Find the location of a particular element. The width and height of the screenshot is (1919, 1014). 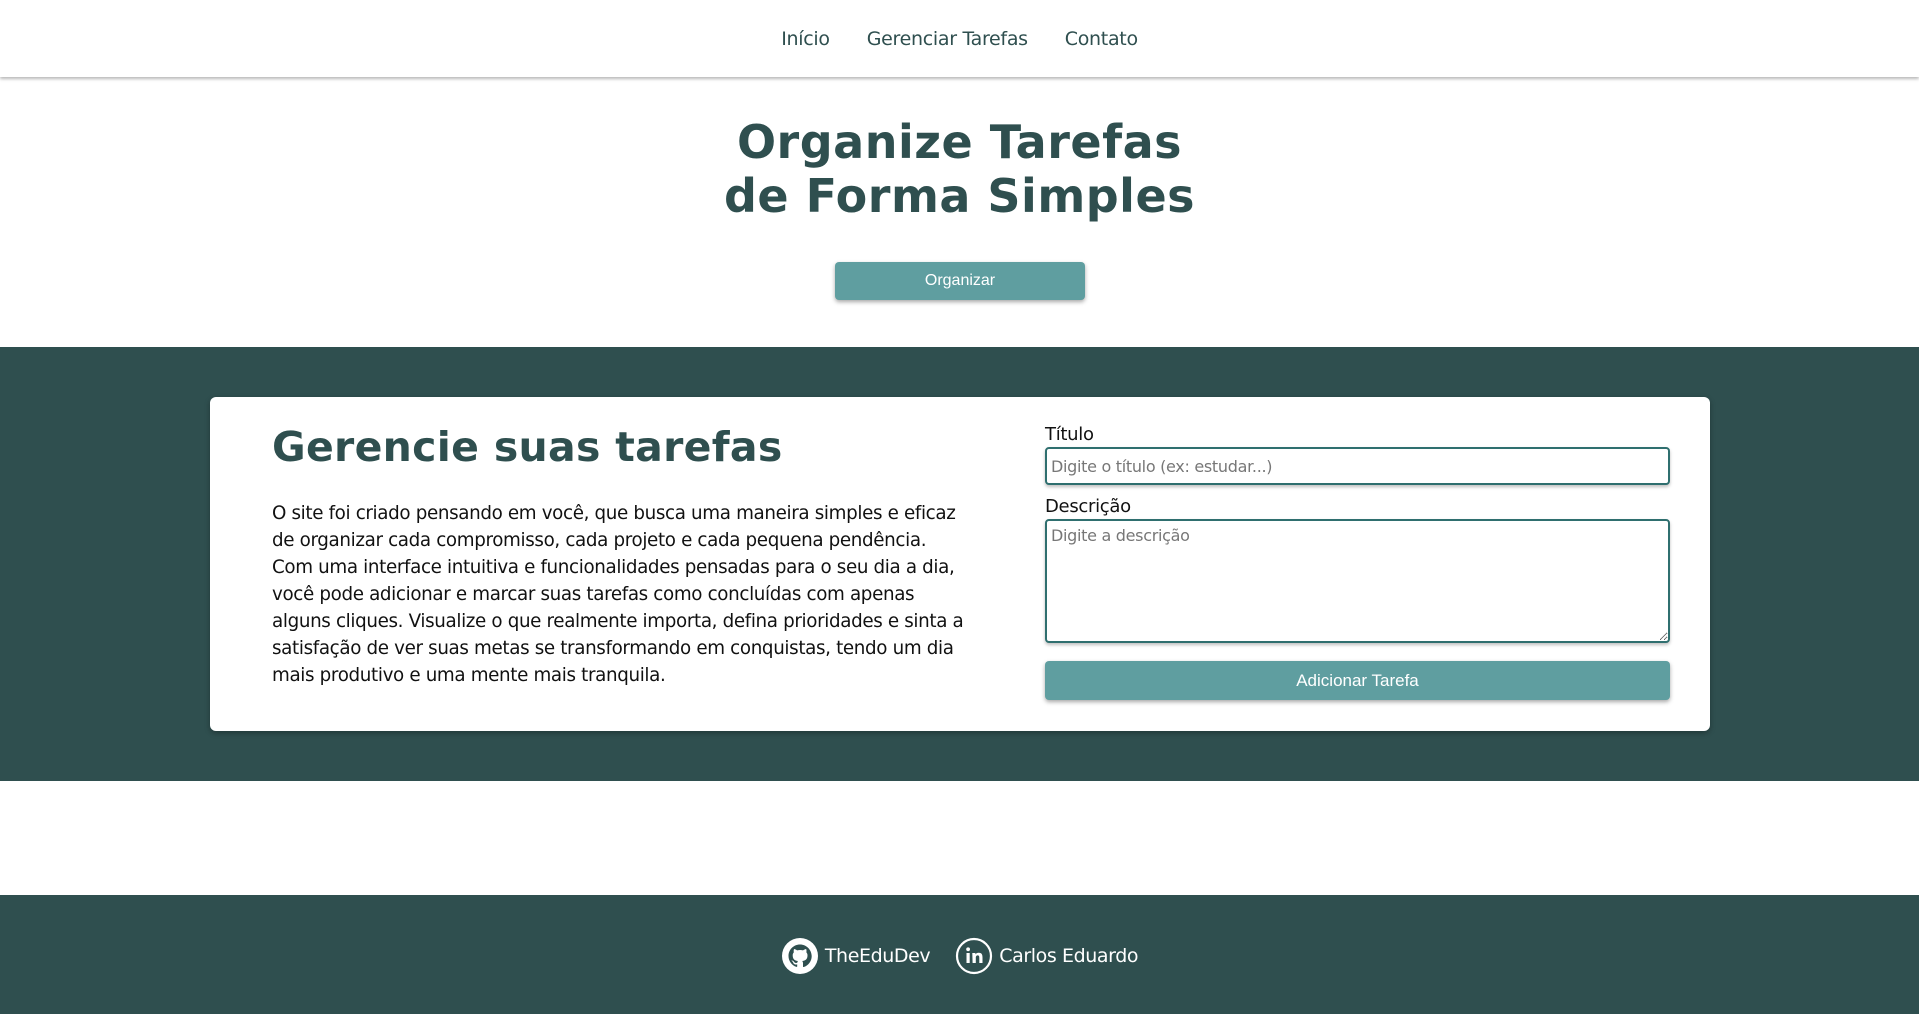

nav-link-inicio: Início is located at coordinates (805, 39).